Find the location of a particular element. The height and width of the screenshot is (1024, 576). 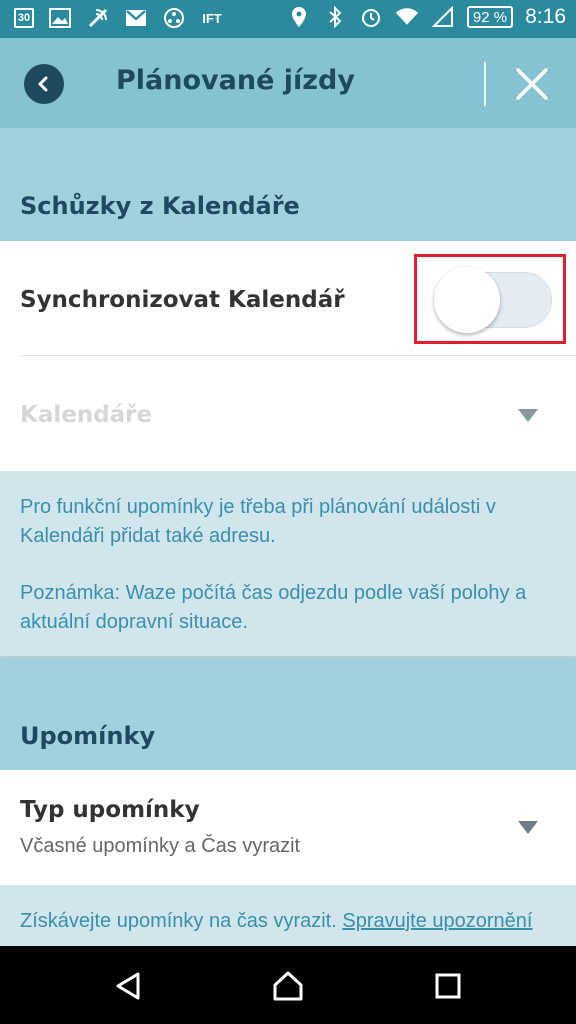

calendar-icon: 30 is located at coordinates (24, 18).